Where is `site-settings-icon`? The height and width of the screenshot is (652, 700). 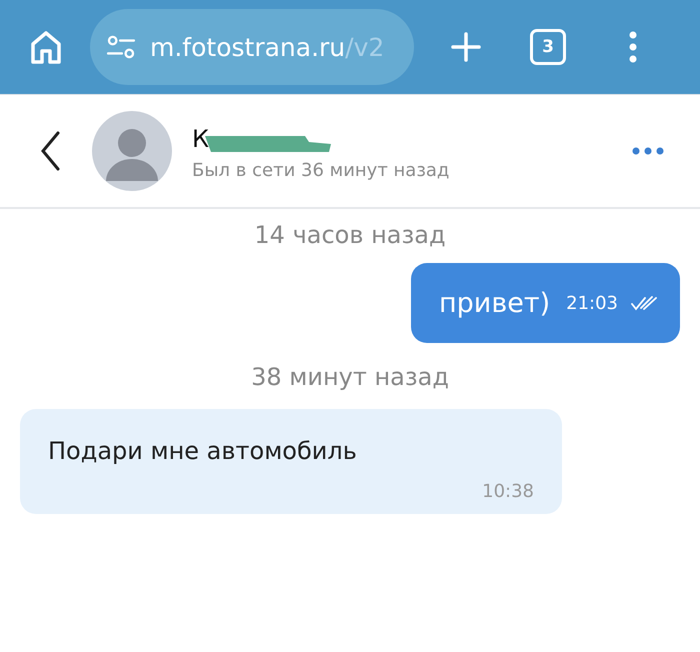 site-settings-icon is located at coordinates (121, 47).